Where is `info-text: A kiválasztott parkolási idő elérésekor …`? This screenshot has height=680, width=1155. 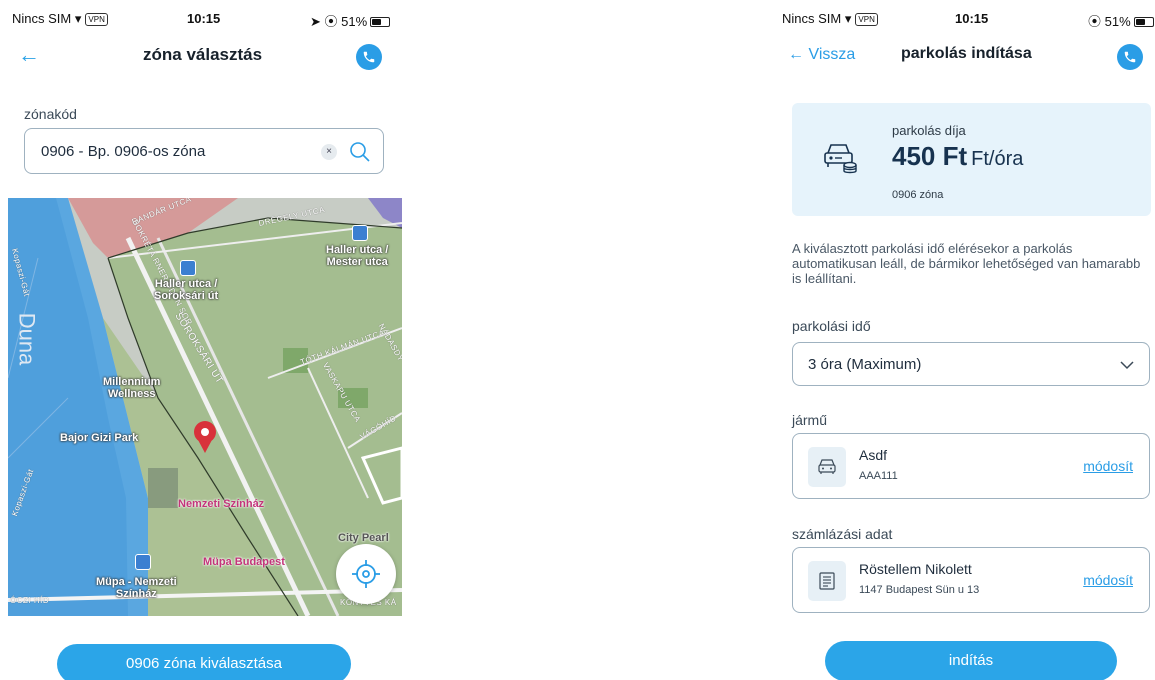
info-text: A kiválasztott parkolási idő elérésekor … is located at coordinates (966, 263).